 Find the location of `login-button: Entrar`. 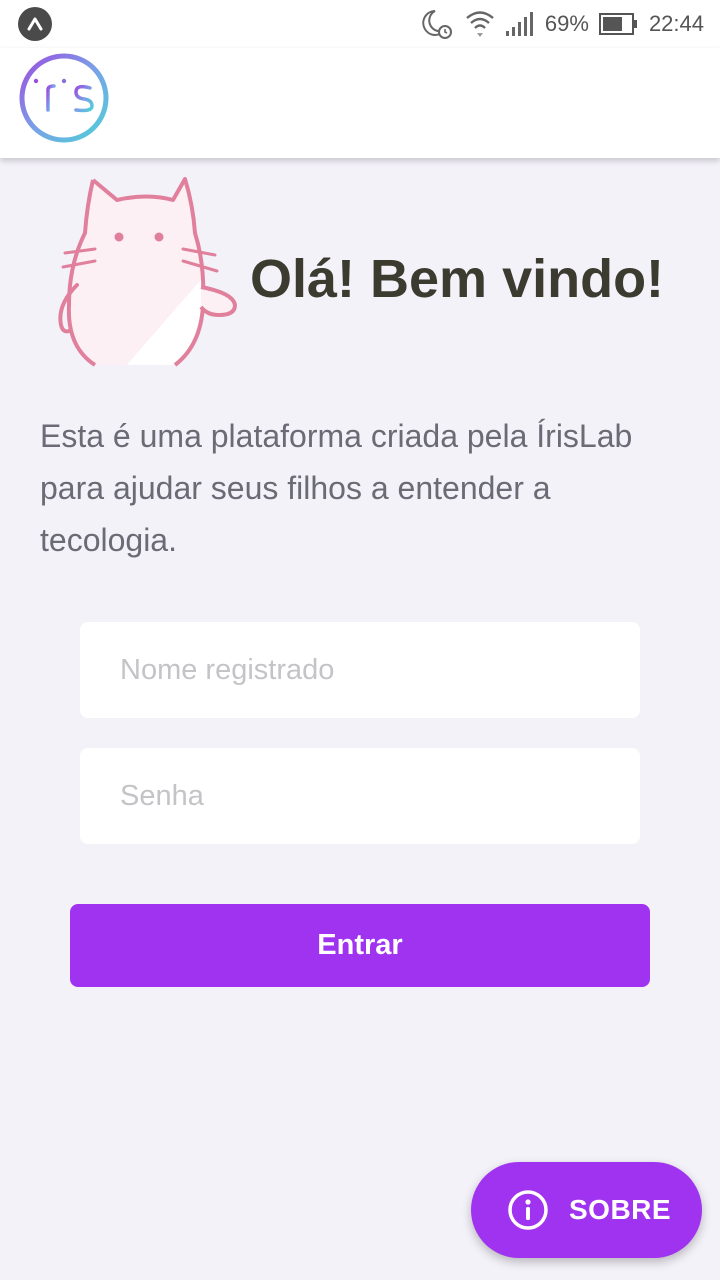

login-button: Entrar is located at coordinates (360, 945).